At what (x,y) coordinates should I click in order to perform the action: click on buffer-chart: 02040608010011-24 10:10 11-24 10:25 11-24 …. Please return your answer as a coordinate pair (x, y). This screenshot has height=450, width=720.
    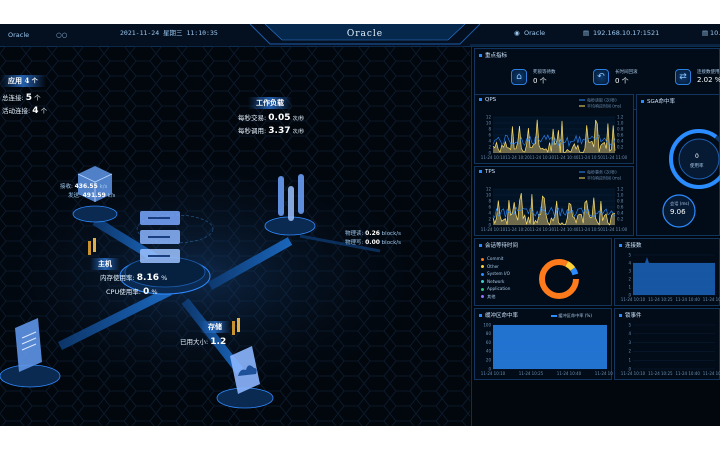
    Looking at the image, I should click on (544, 345).